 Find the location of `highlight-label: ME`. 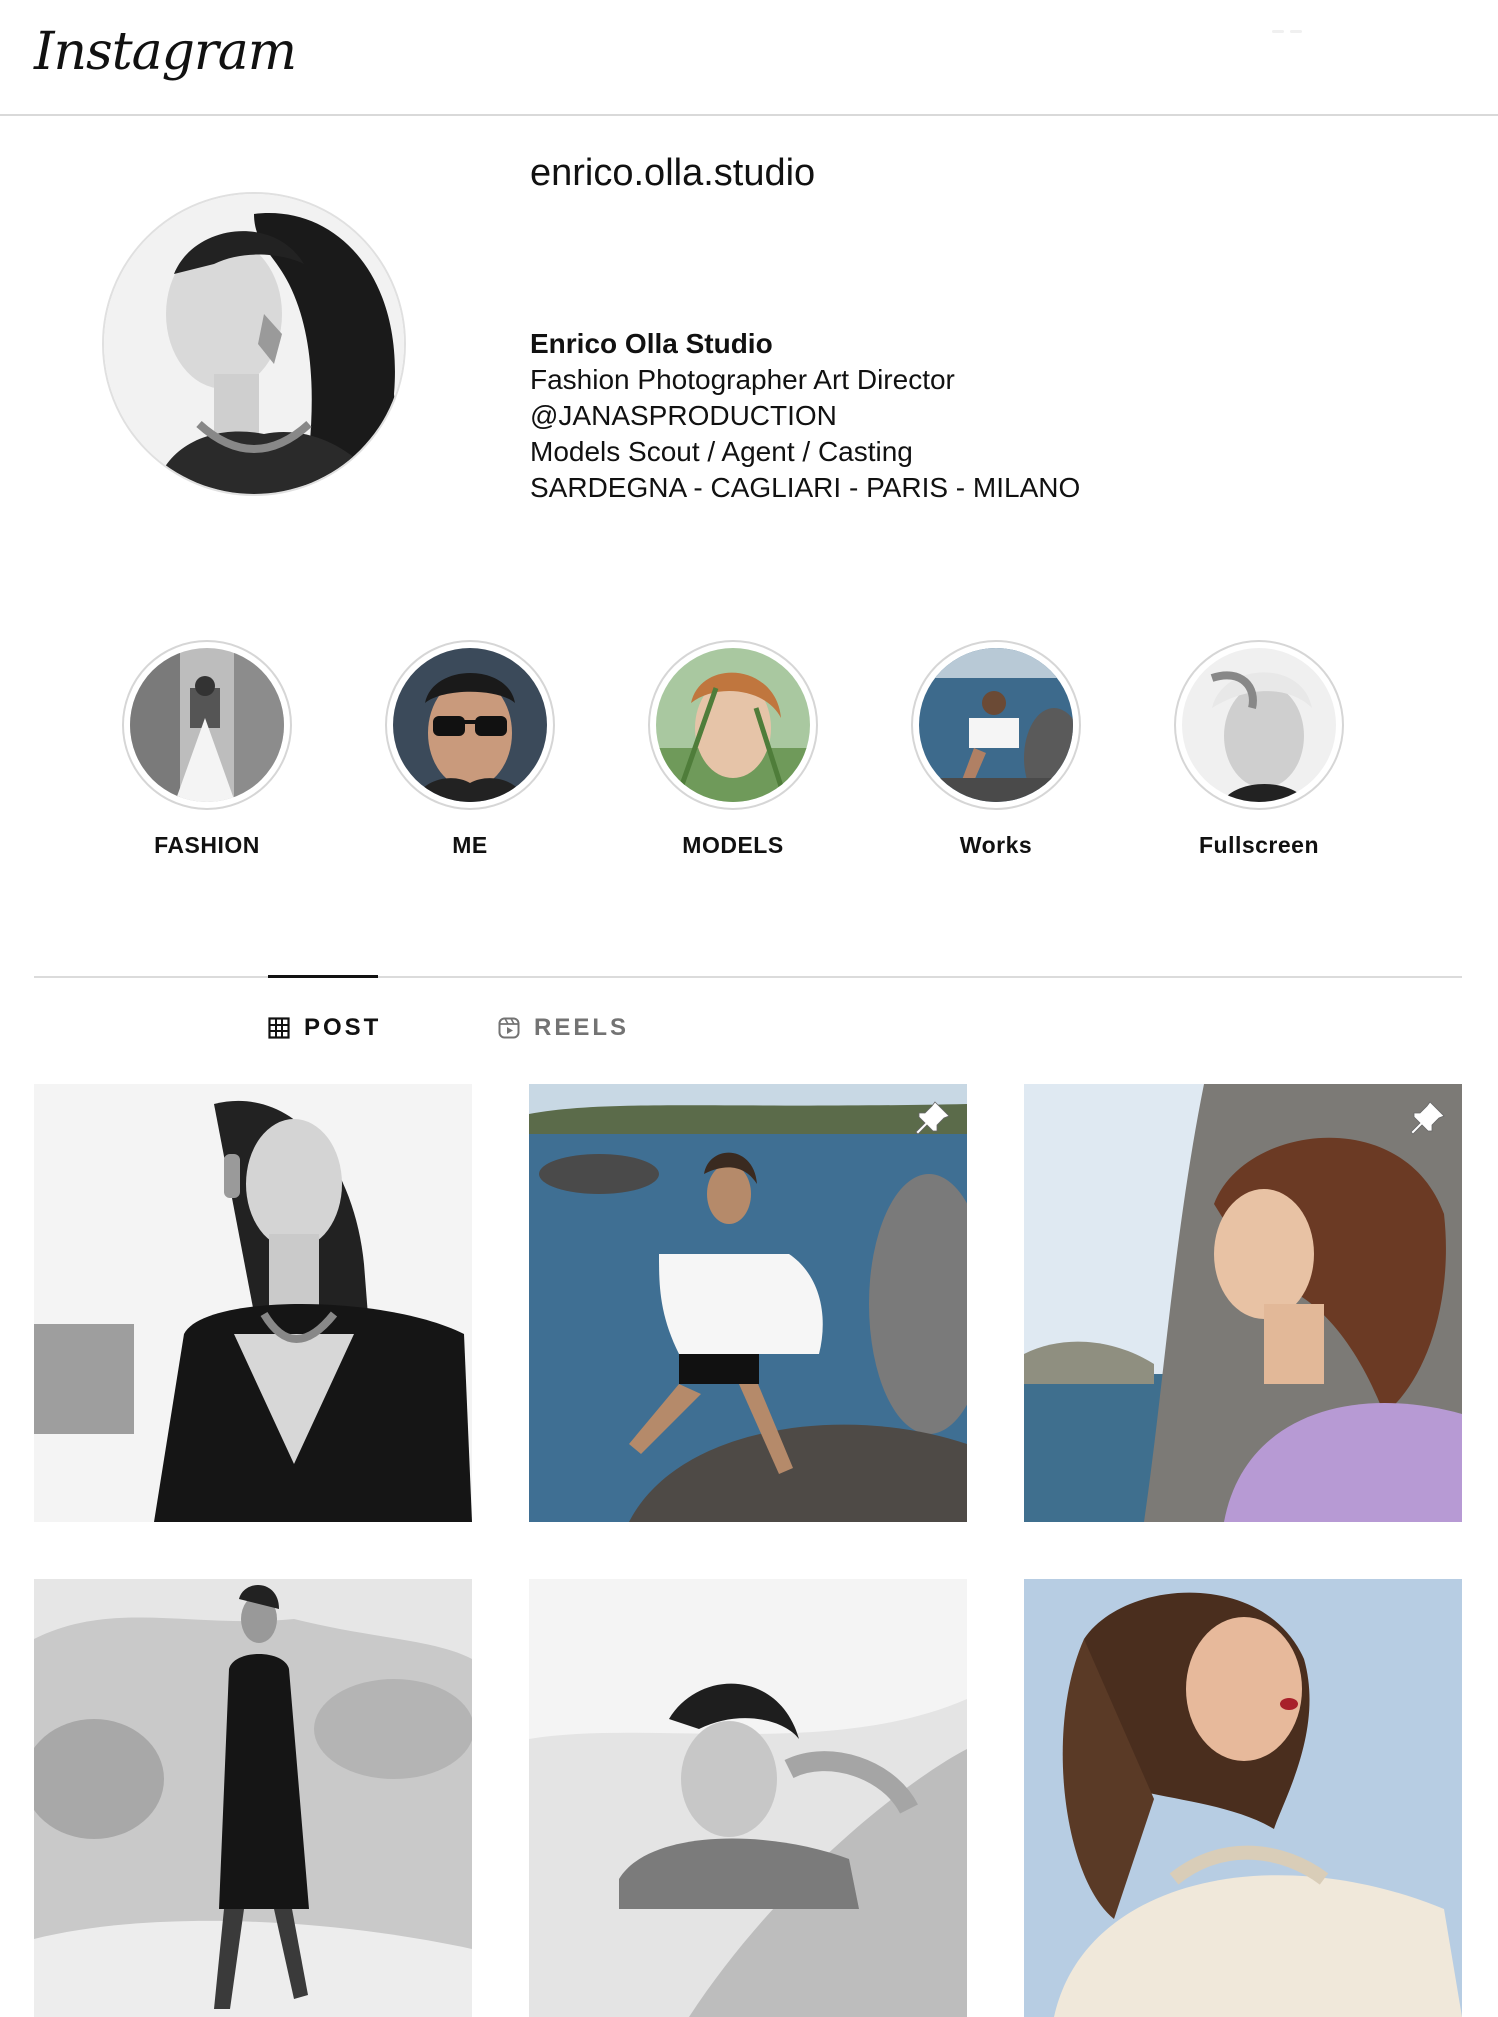

highlight-label: ME is located at coordinates (470, 845).